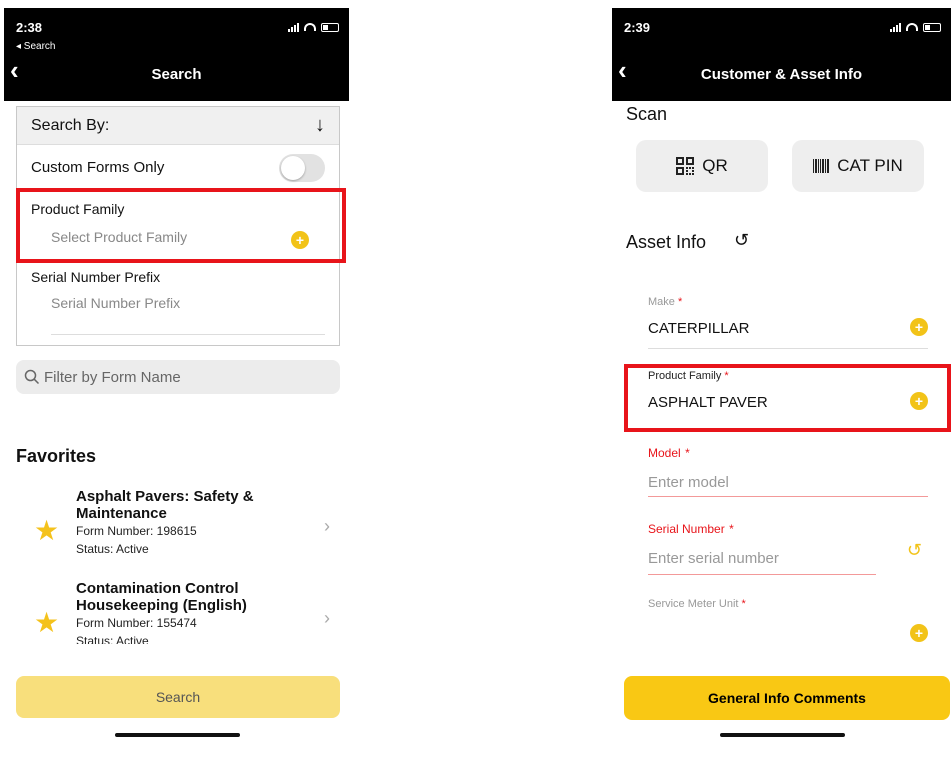 The height and width of the screenshot is (761, 951). I want to click on model-label: Model, so click(664, 453).